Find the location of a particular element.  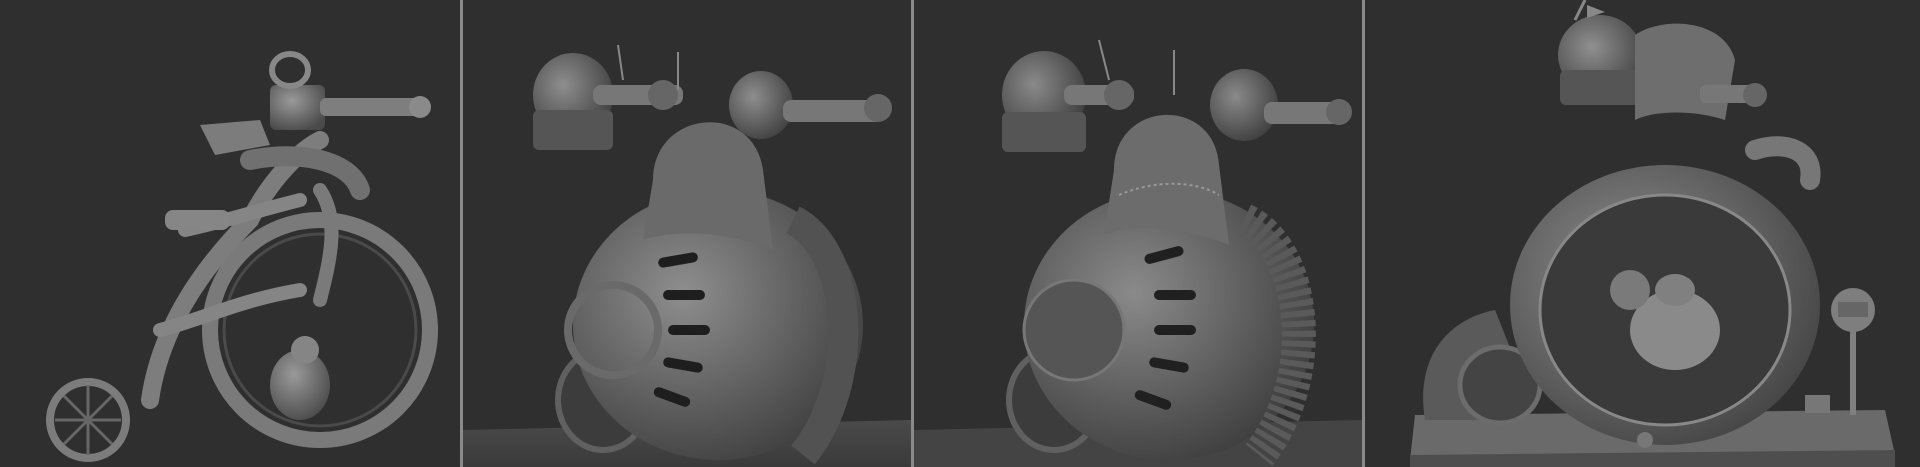

cockpit is located at coordinates (1685, 72).